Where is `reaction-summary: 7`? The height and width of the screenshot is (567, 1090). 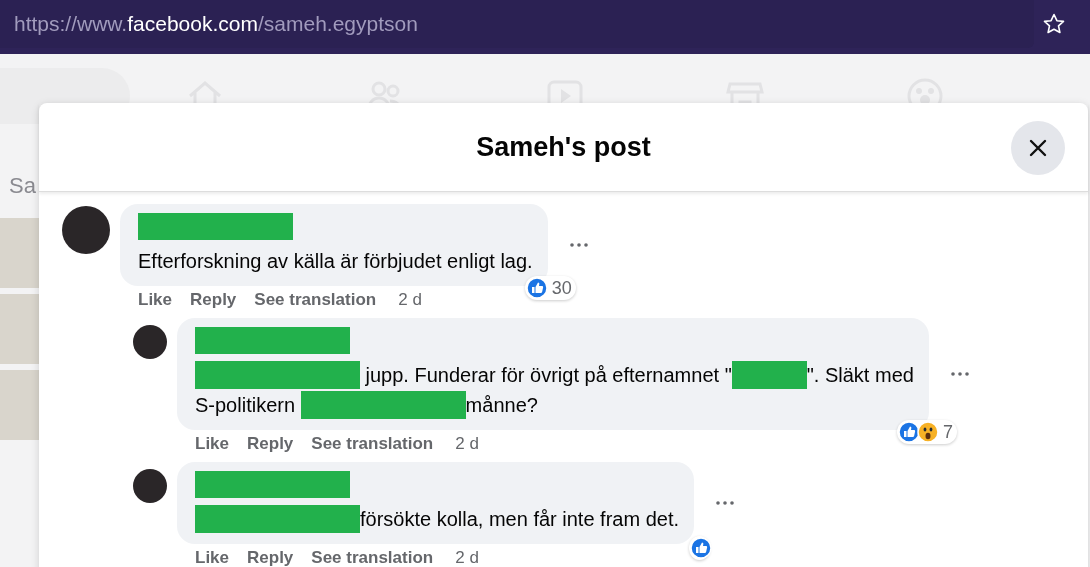
reaction-summary: 7 is located at coordinates (926, 432).